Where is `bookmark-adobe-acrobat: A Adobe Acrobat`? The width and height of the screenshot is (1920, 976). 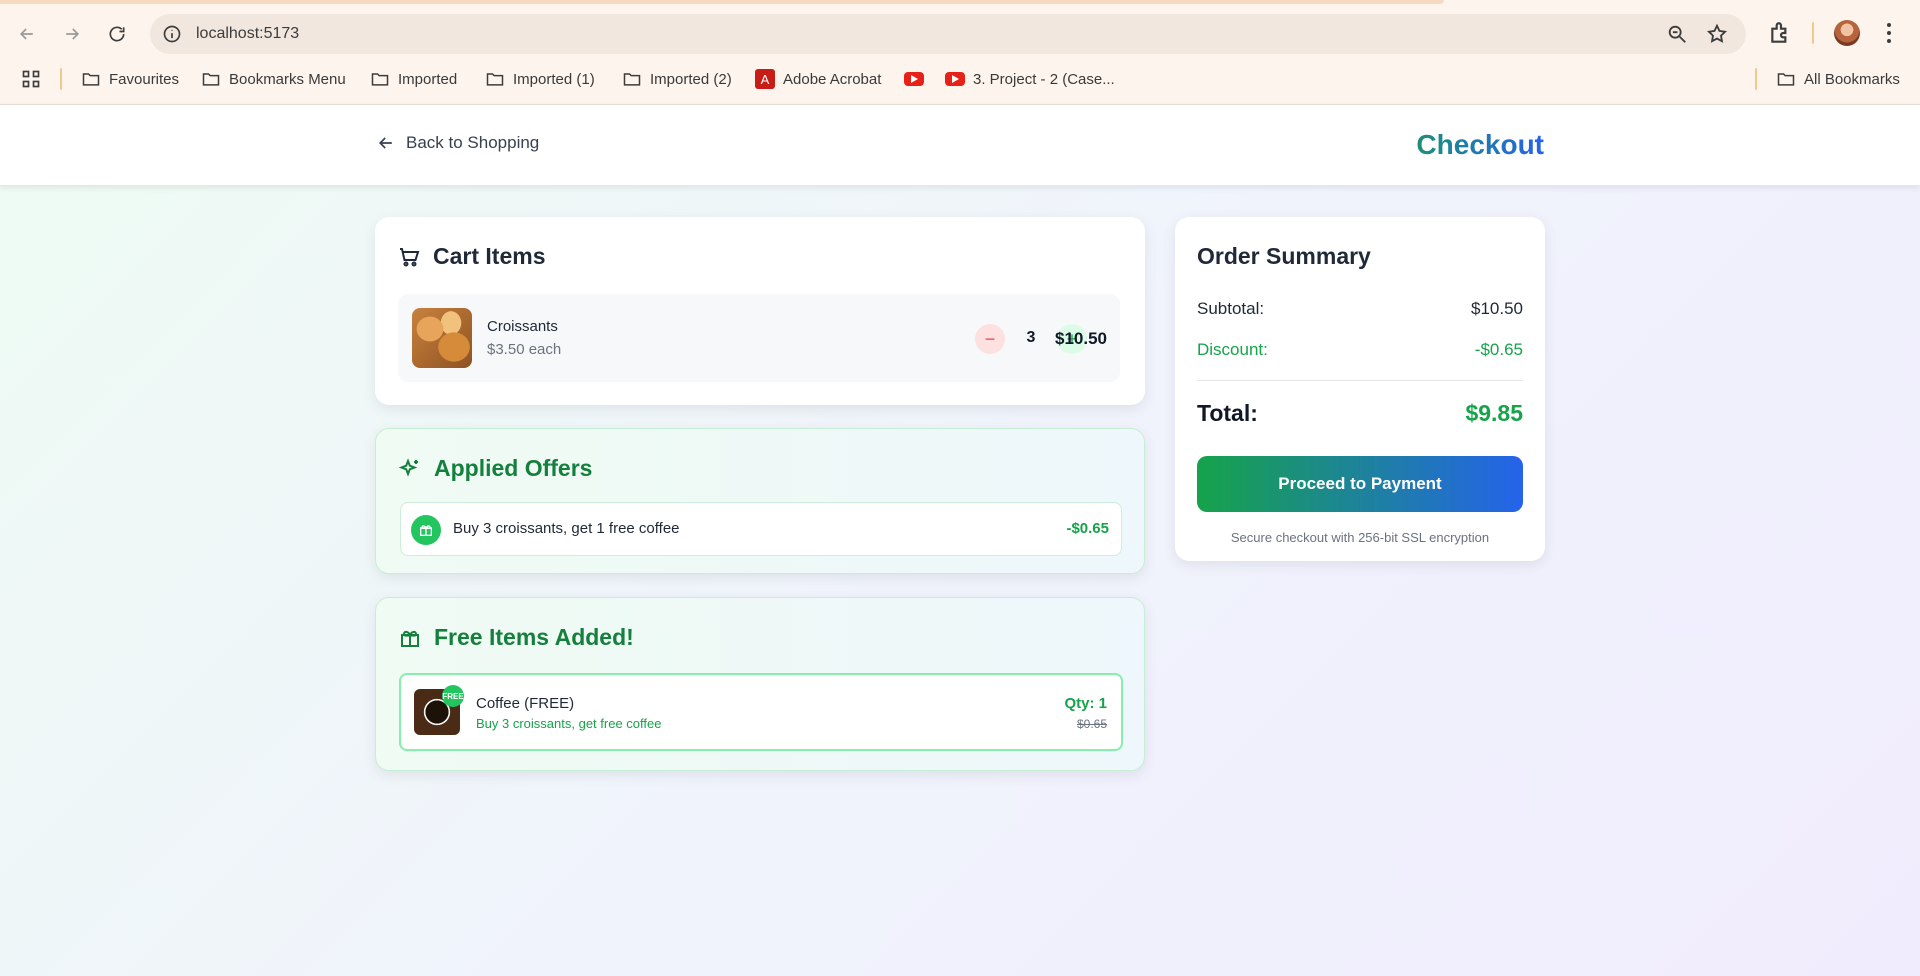 bookmark-adobe-acrobat: A Adobe Acrobat is located at coordinates (818, 79).